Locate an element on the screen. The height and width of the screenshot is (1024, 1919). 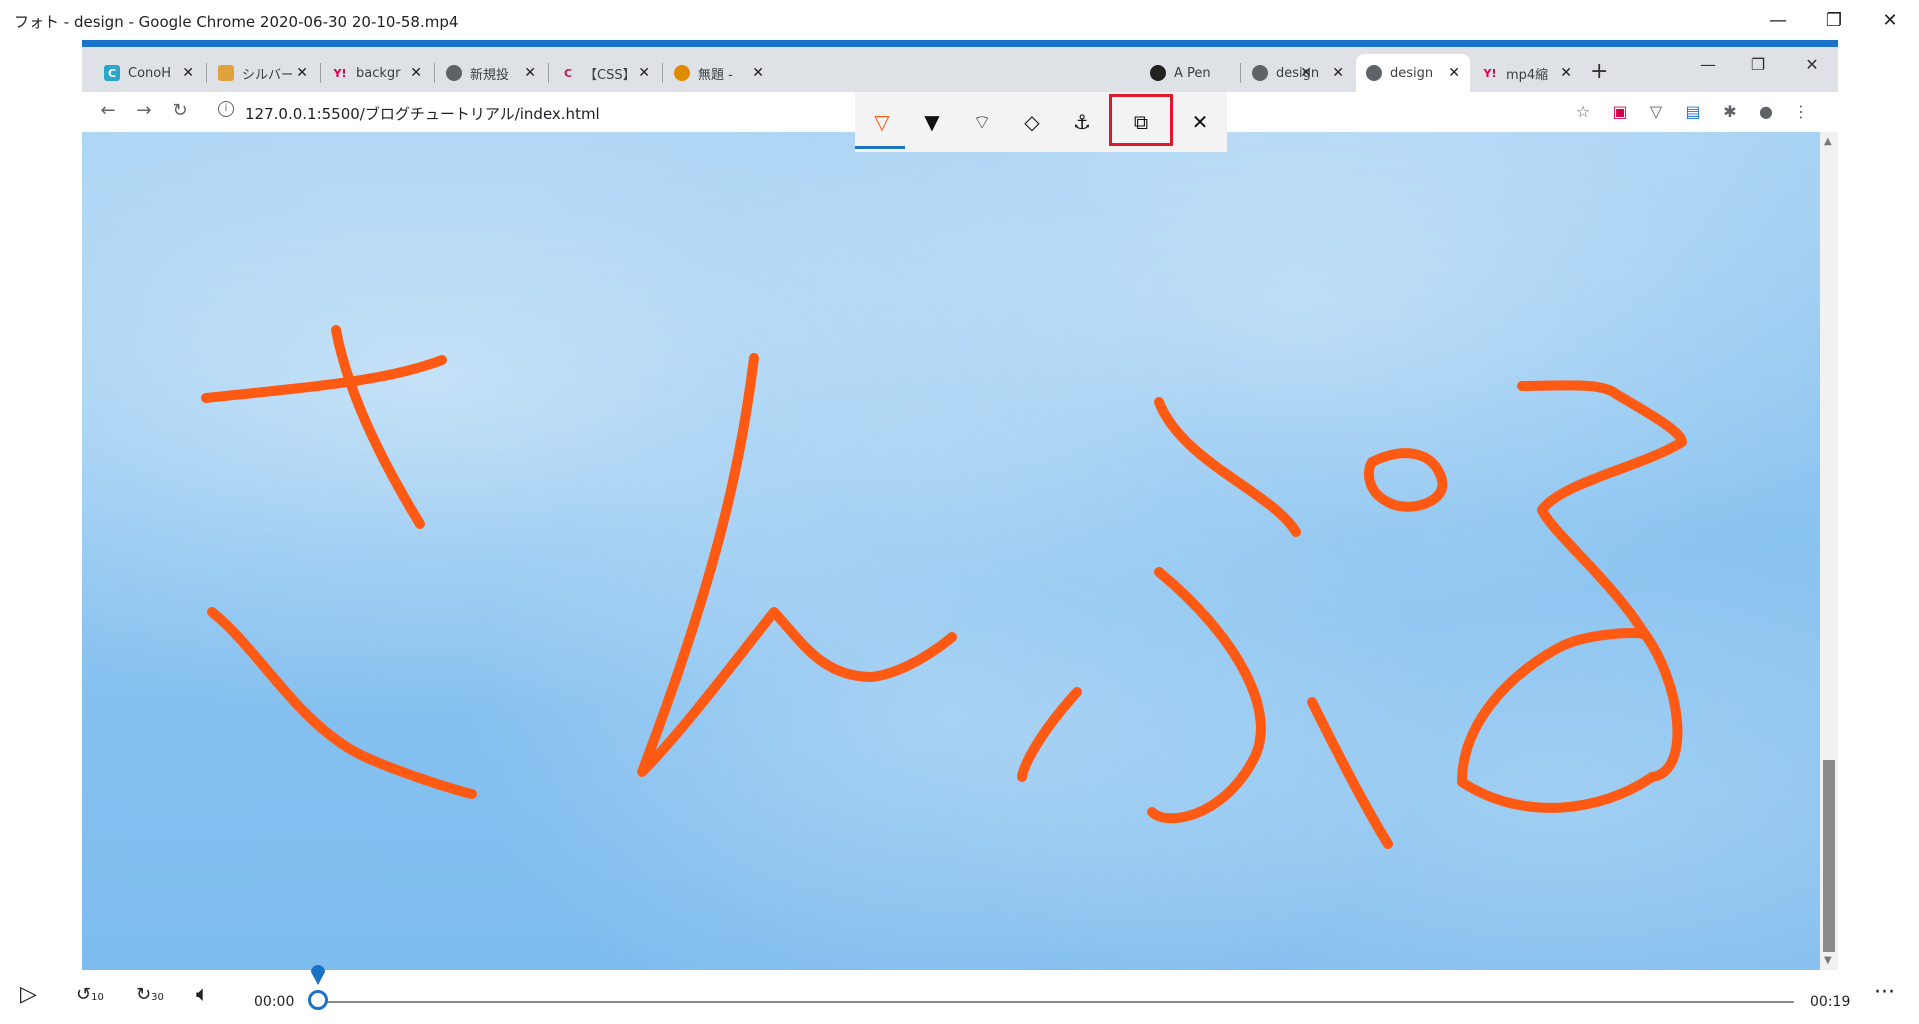
browser-tab: design ✕ is located at coordinates (1298, 73).